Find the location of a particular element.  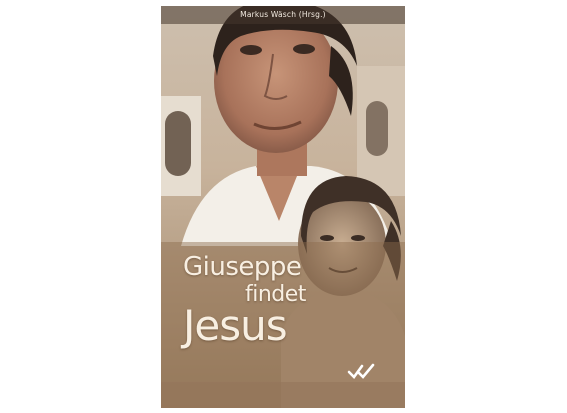

title-line-3: Jesus is located at coordinates (235, 325).